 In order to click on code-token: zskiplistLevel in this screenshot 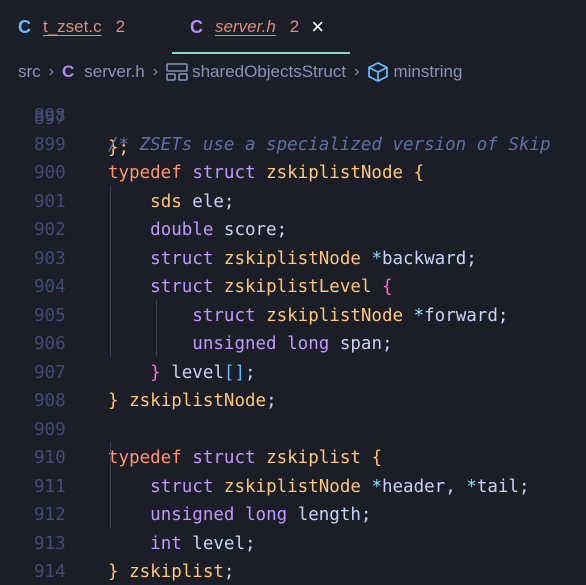, I will do `click(297, 287)`.